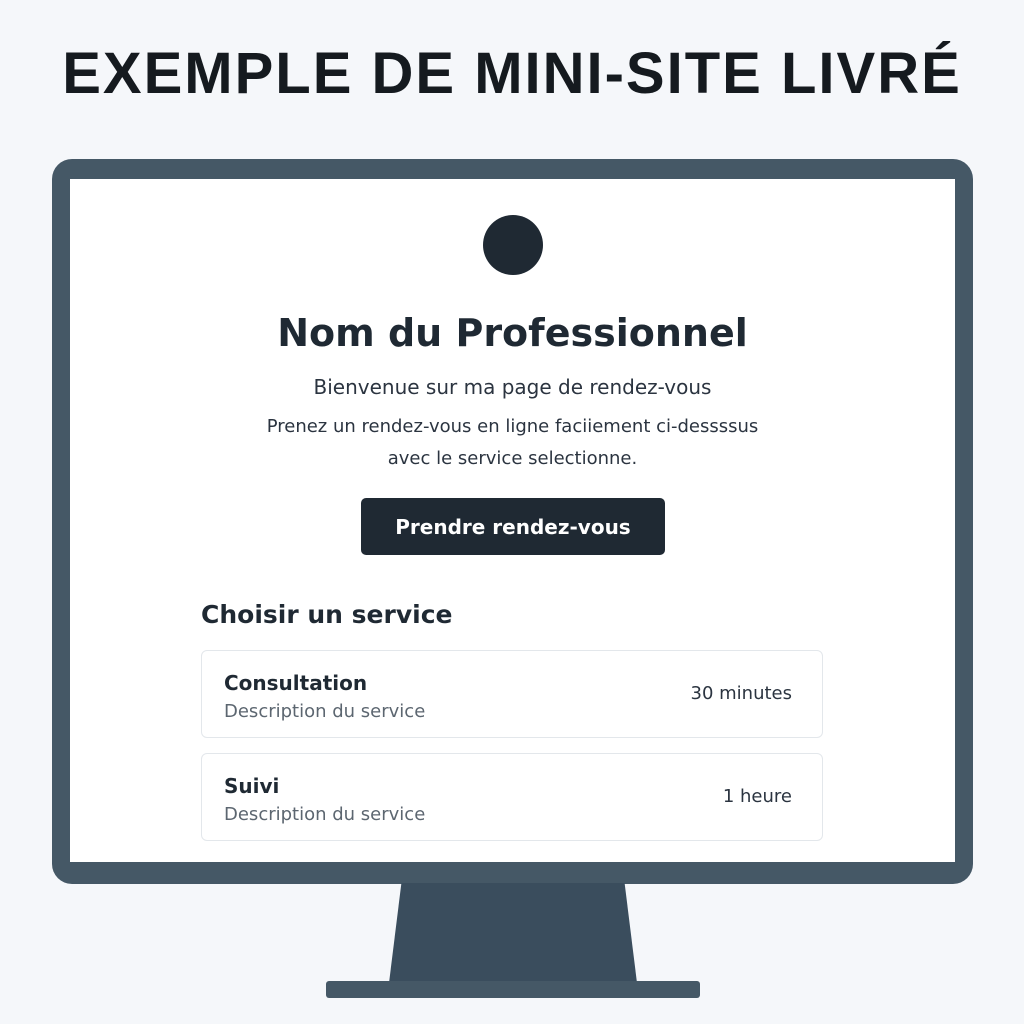 This screenshot has height=1024, width=1024. I want to click on service-name: Consultation, so click(296, 683).